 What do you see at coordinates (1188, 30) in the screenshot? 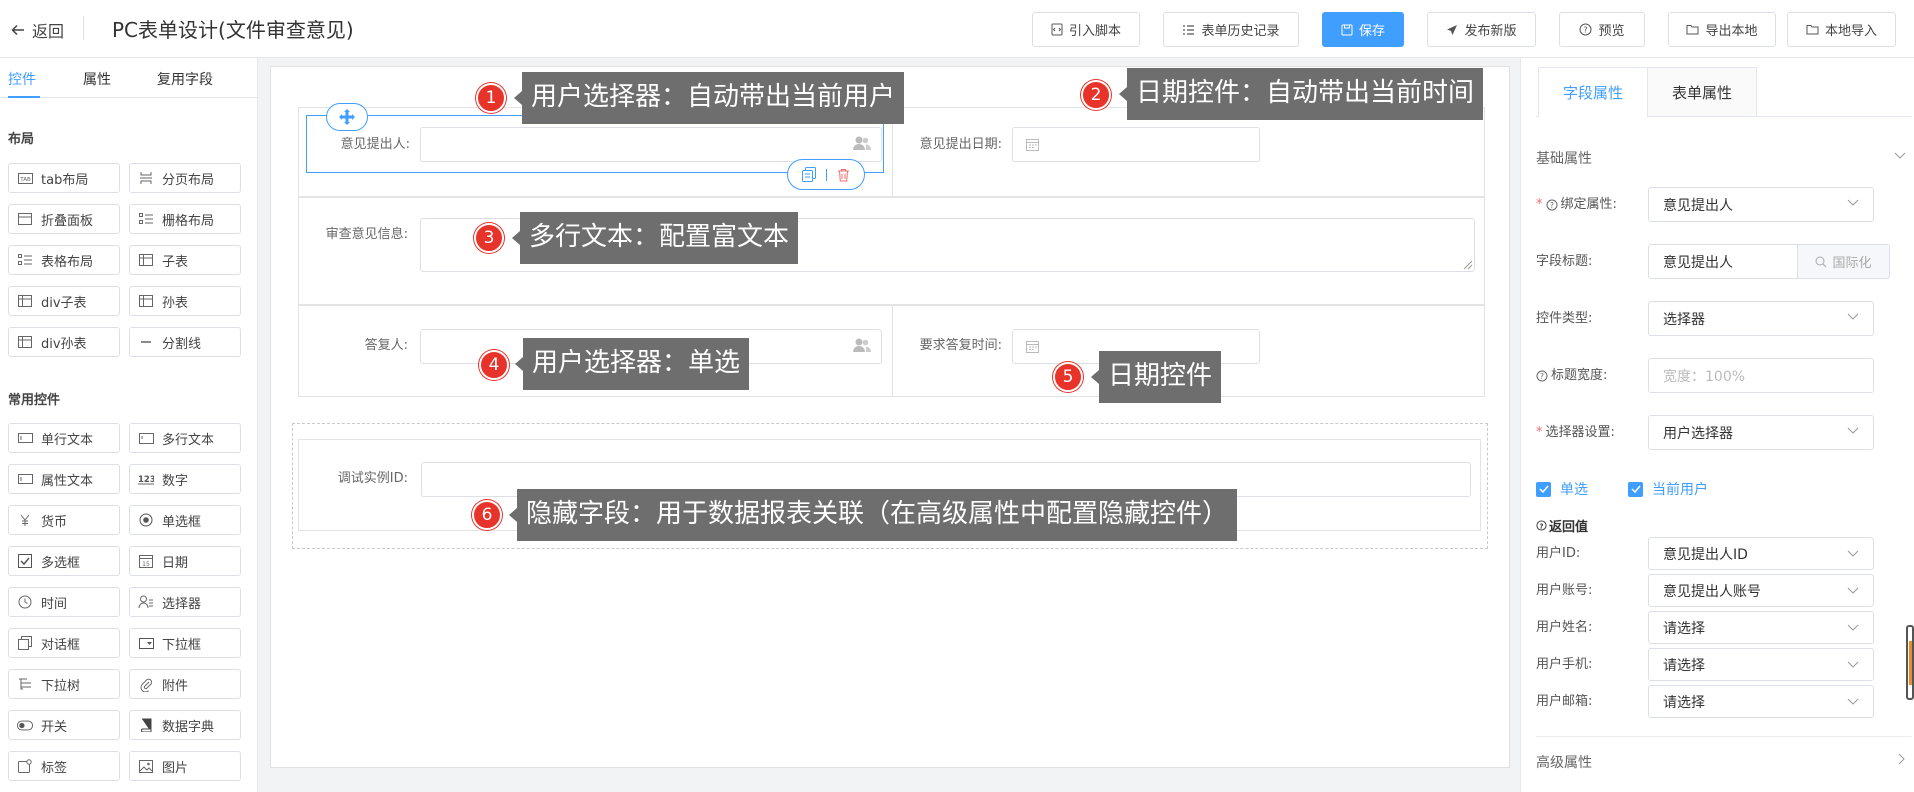
I see `list-icon` at bounding box center [1188, 30].